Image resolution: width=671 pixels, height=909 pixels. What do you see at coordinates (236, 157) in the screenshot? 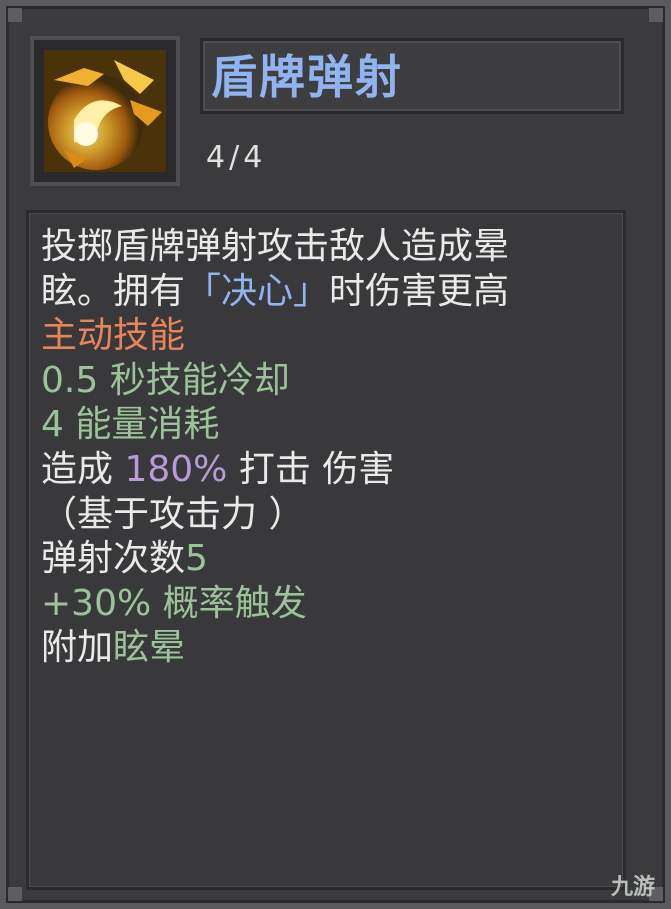
I see `skill-level: 4/4` at bounding box center [236, 157].